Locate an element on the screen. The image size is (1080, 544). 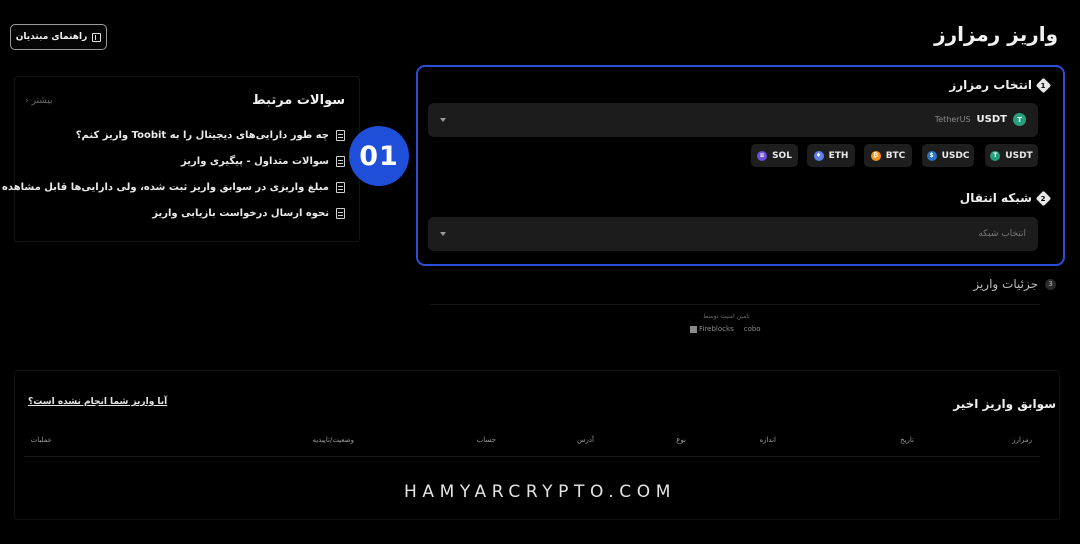
deposit-details-title: جزئیات واریز is located at coordinates (1005, 284).